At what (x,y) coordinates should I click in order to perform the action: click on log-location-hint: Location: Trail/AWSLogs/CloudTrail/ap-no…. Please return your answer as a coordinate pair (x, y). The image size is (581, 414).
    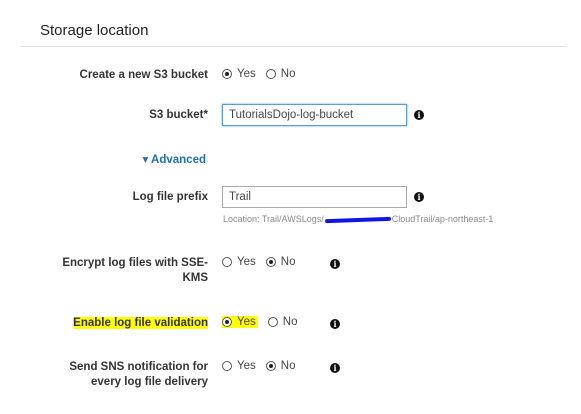
    Looking at the image, I should click on (358, 219).